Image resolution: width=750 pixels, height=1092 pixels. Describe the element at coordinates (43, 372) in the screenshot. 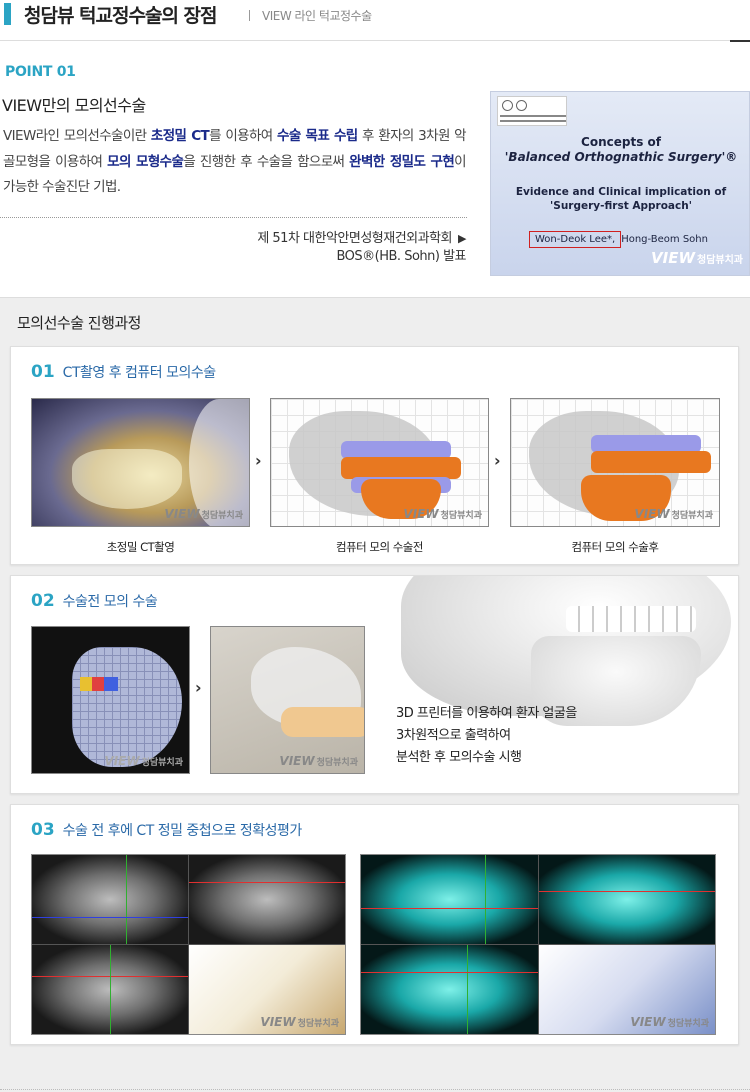

I see `step-number: 01` at that location.